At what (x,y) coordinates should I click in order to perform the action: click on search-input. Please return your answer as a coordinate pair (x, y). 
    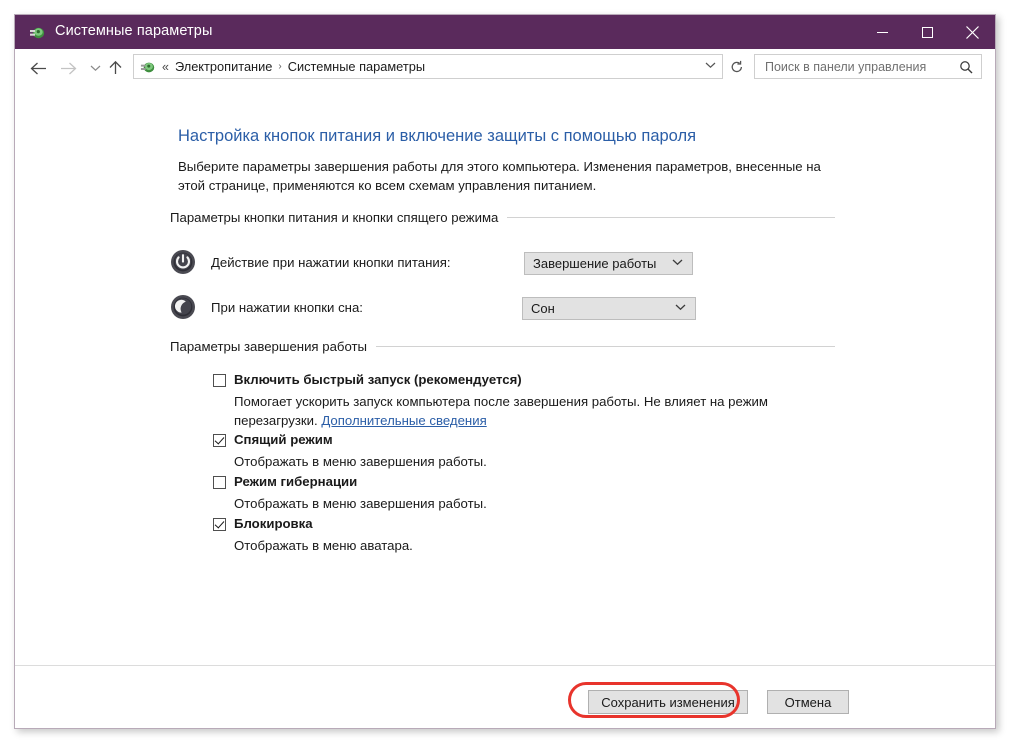
    Looking at the image, I should click on (861, 66).